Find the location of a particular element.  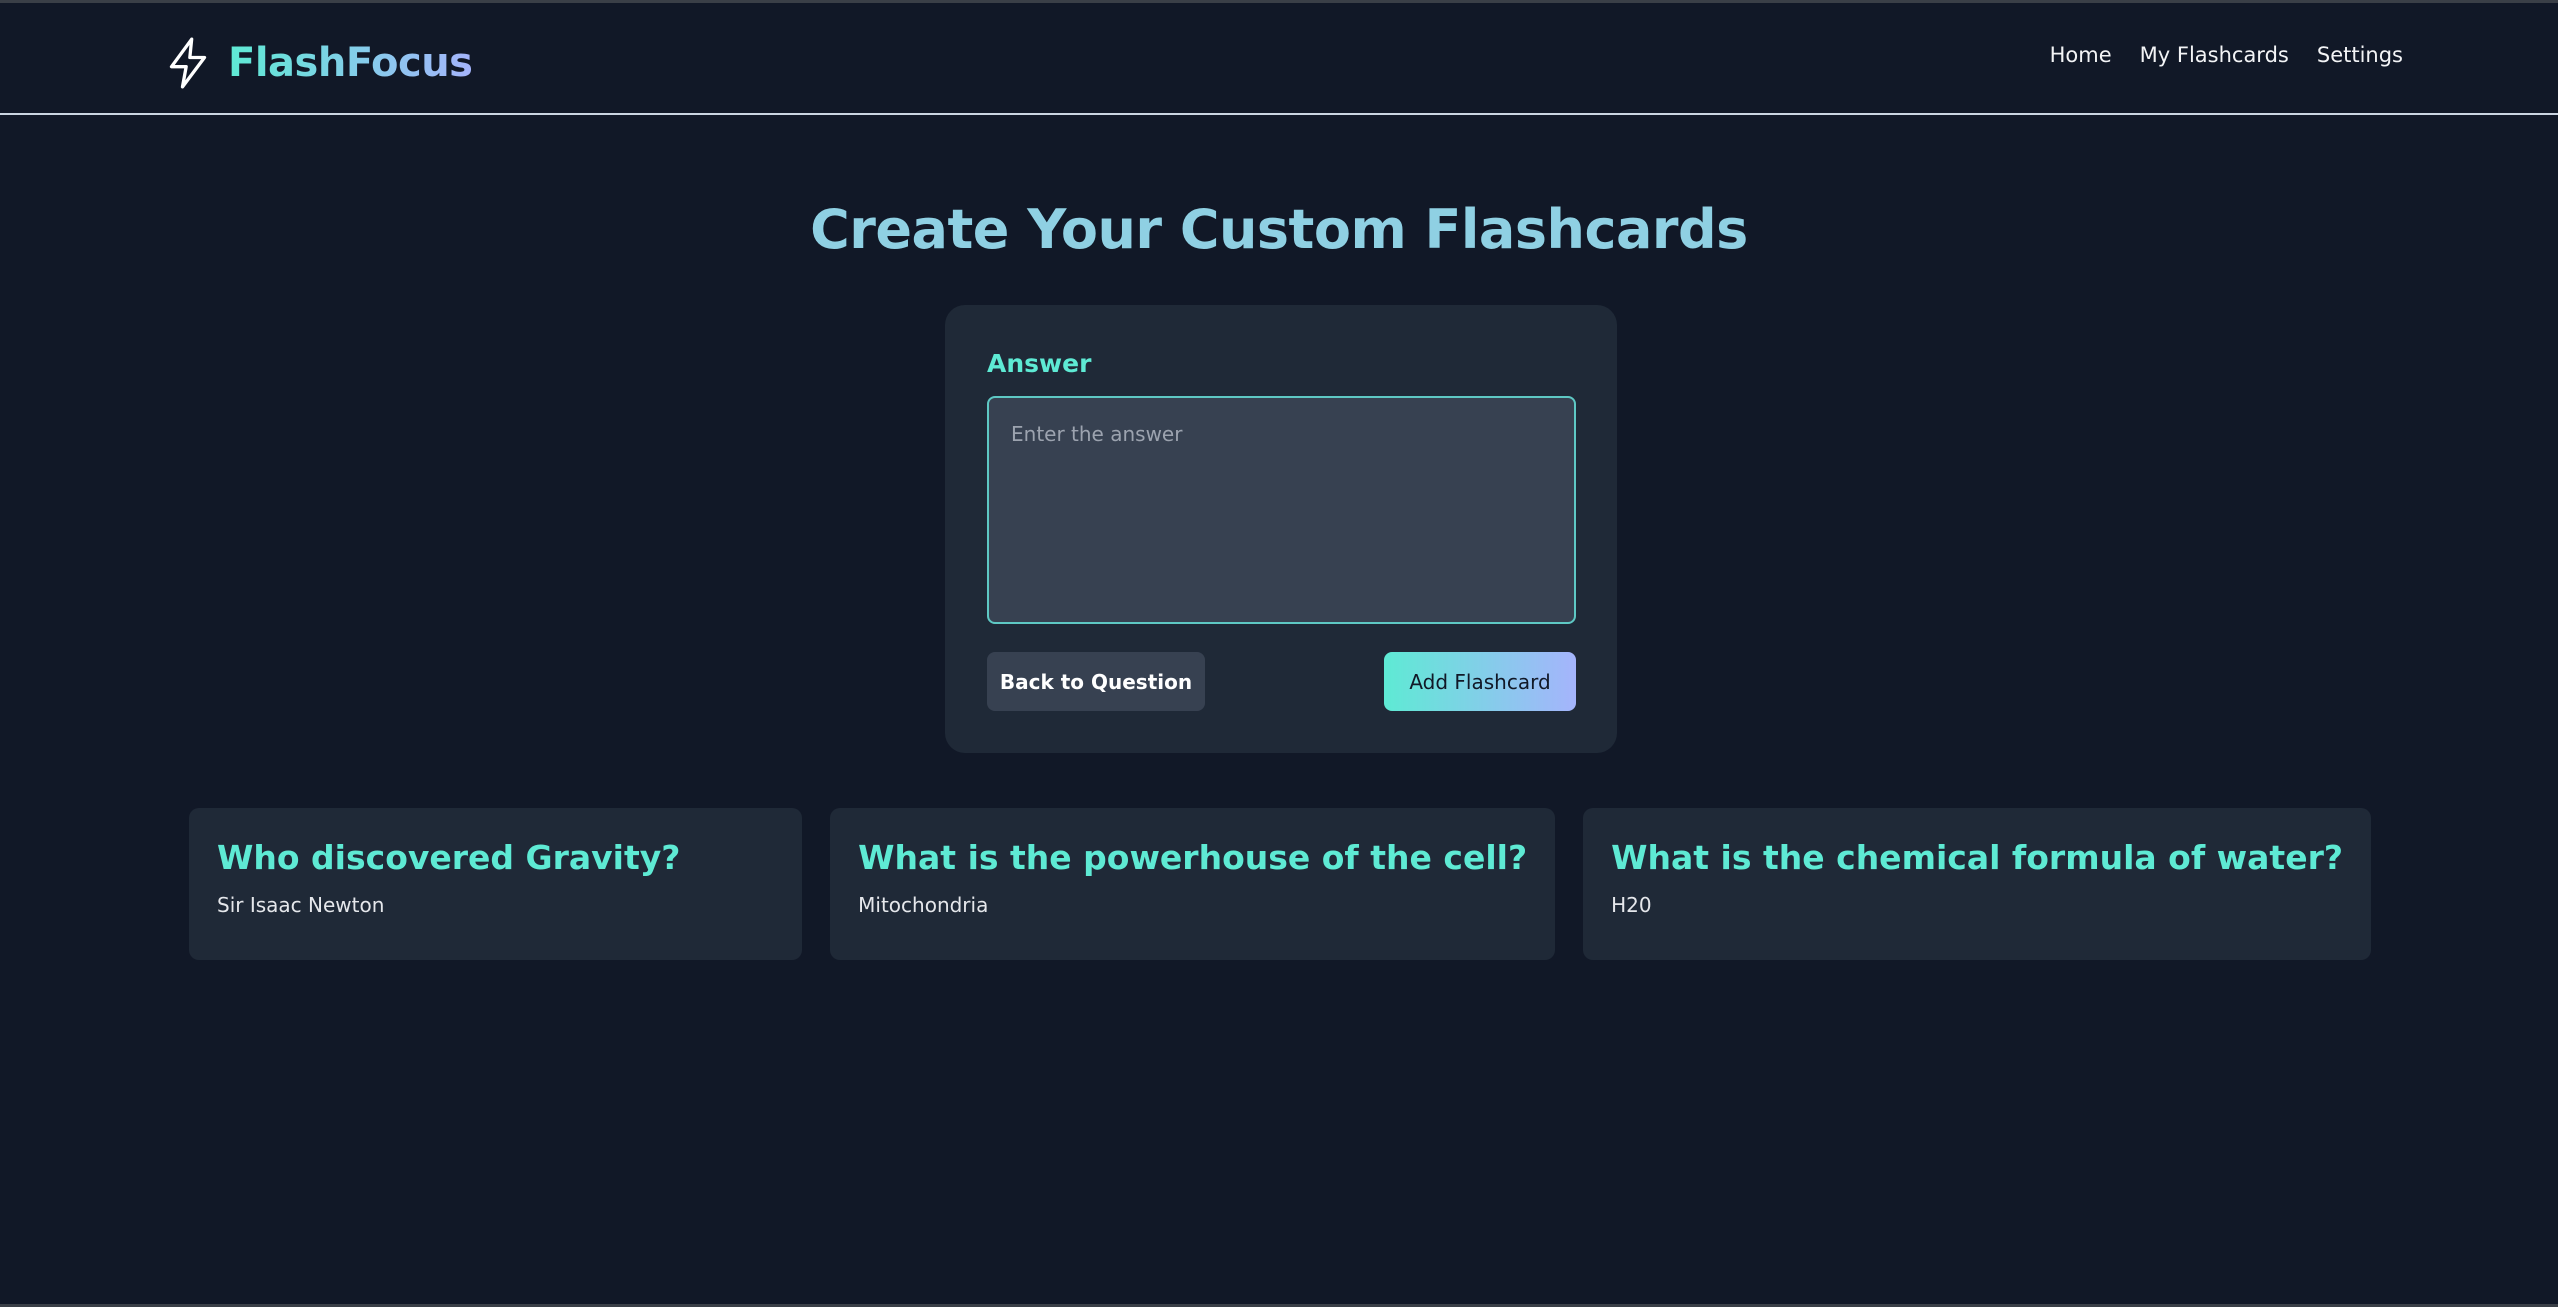

flashcard-answer: Mitochondria is located at coordinates (923, 905).